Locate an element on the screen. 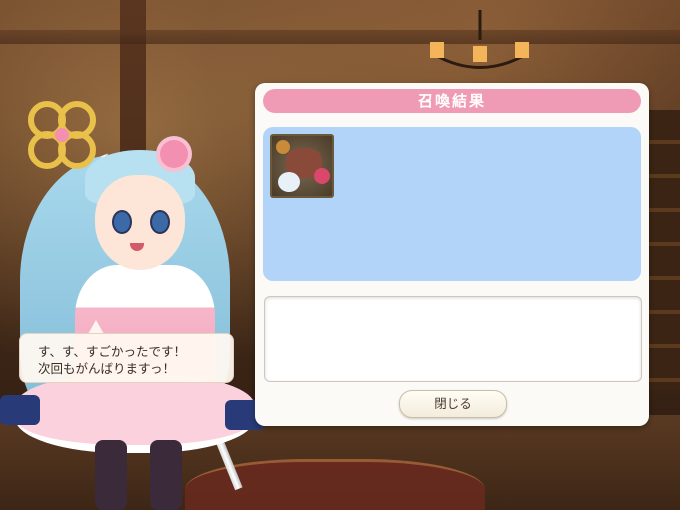  hair-flower-icon is located at coordinates (174, 154).